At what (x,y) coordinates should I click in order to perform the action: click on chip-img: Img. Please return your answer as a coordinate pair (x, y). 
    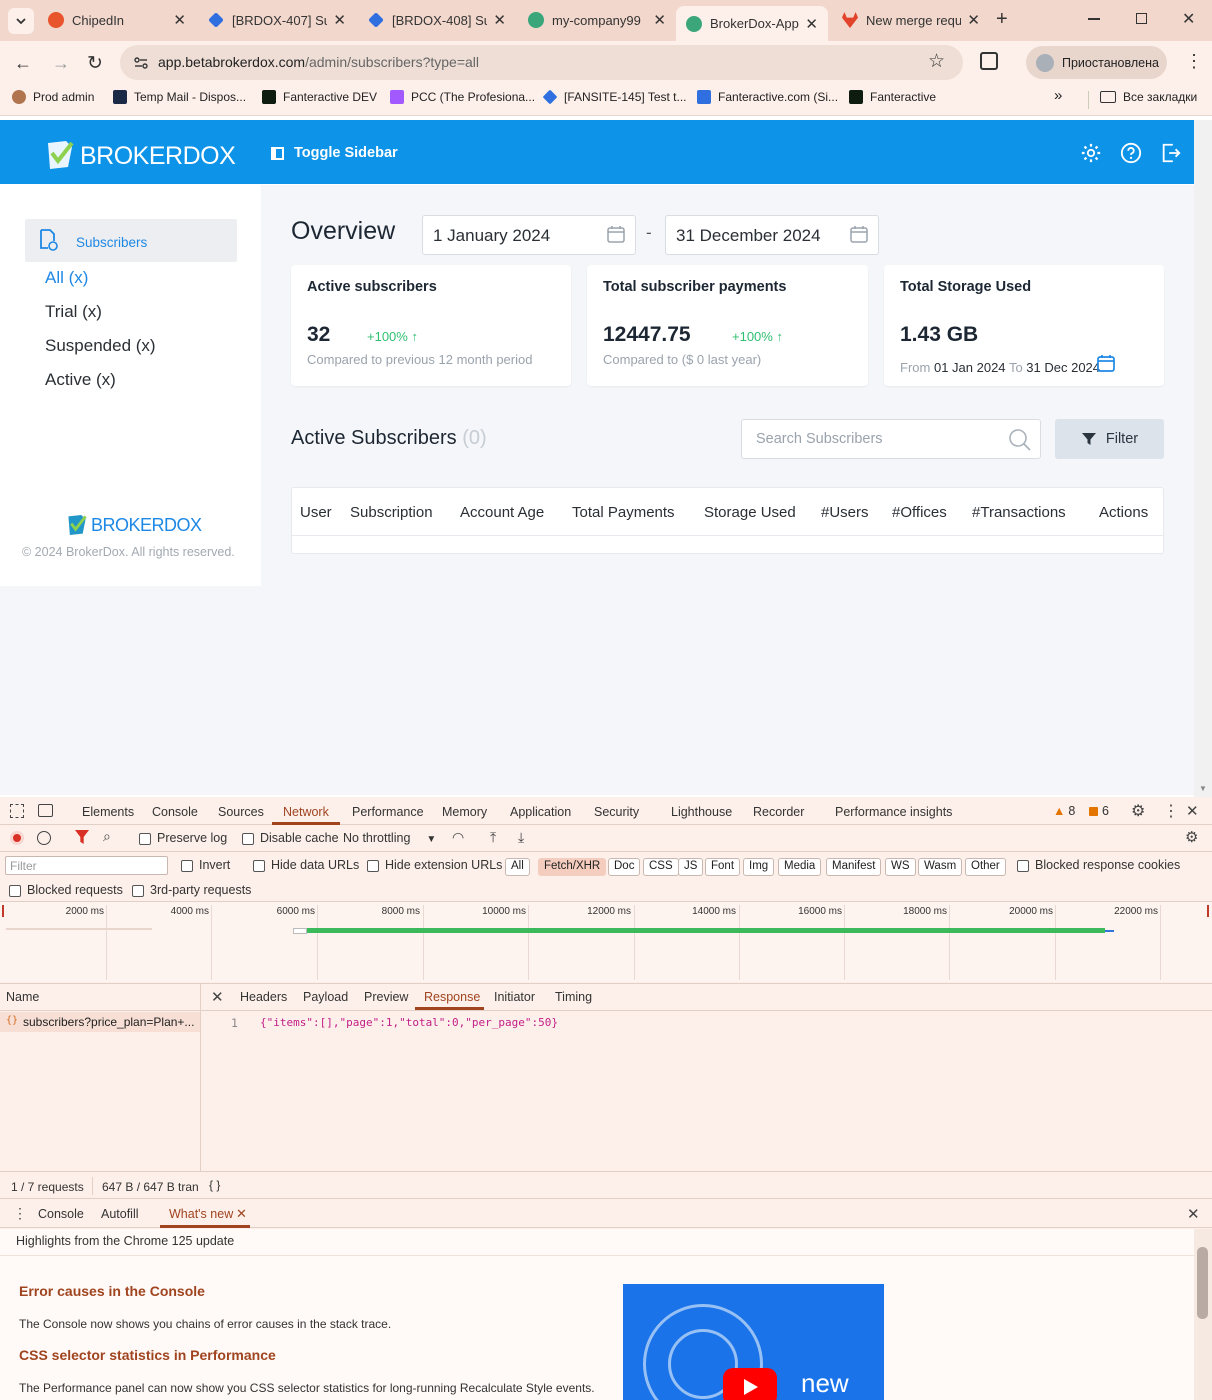
    Looking at the image, I should click on (759, 867).